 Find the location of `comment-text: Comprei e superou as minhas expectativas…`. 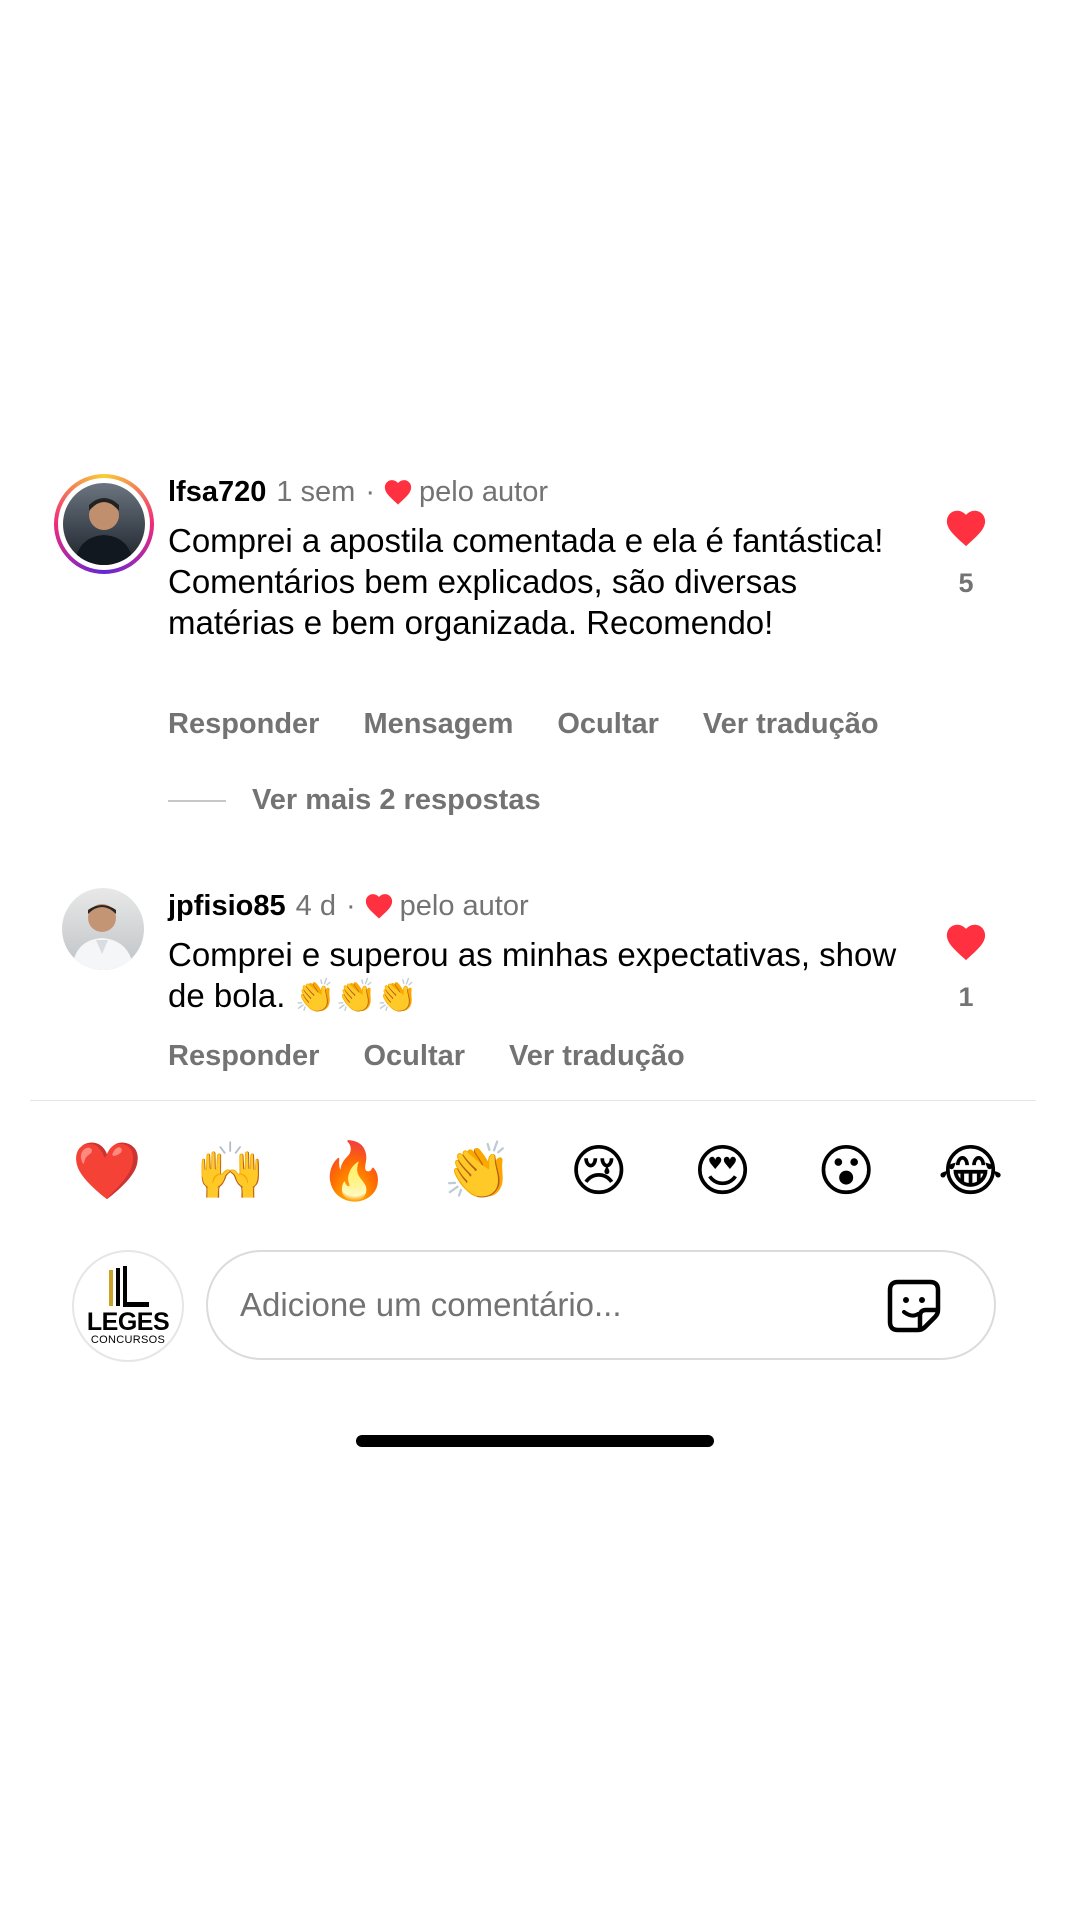

comment-text: Comprei e superou as minhas expectativas… is located at coordinates (532, 975).